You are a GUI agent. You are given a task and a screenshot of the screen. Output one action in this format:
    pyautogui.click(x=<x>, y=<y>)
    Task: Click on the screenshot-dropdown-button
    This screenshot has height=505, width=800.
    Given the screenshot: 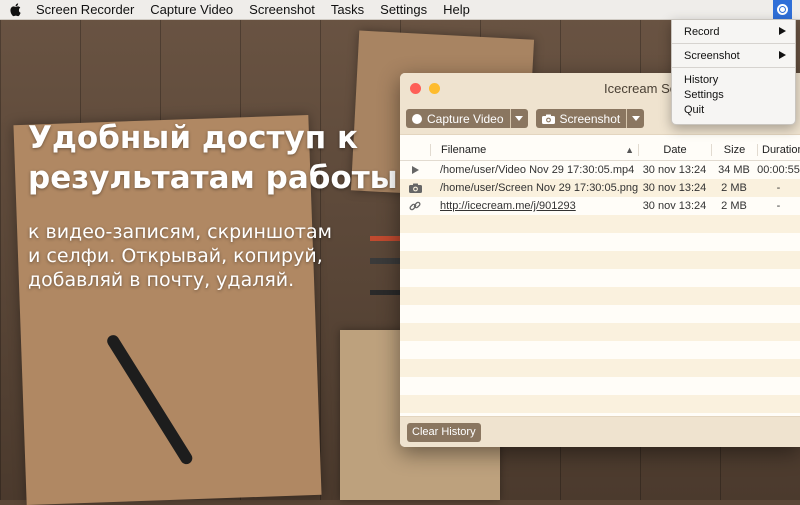 What is the action you would take?
    pyautogui.click(x=635, y=118)
    